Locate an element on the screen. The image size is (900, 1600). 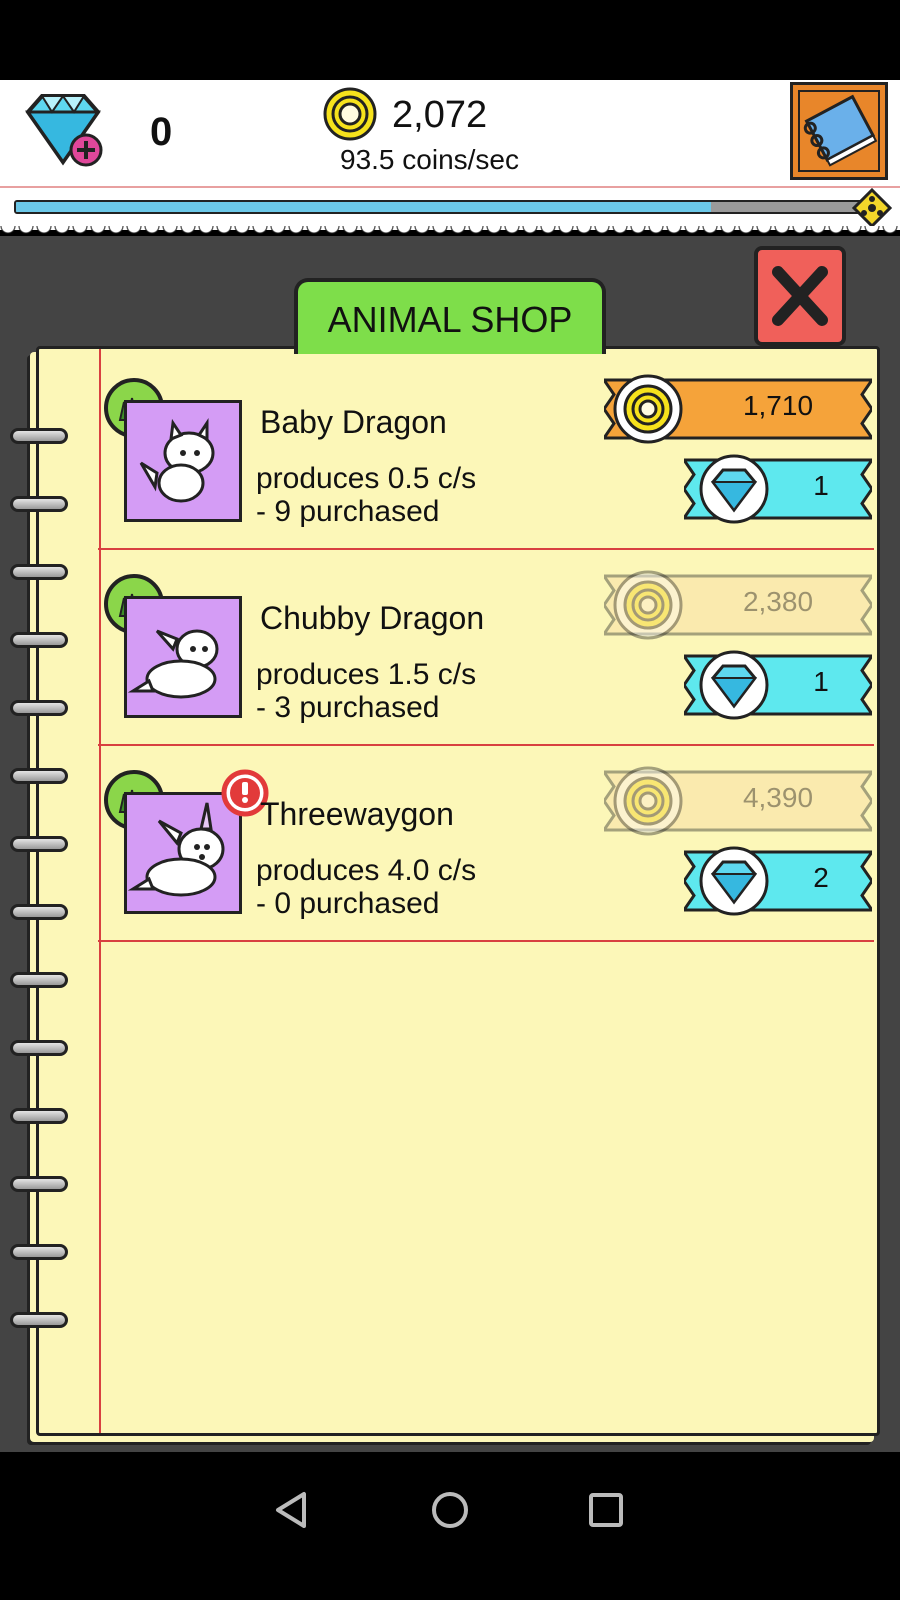
android-nav-bar is located at coordinates (450, 1526).